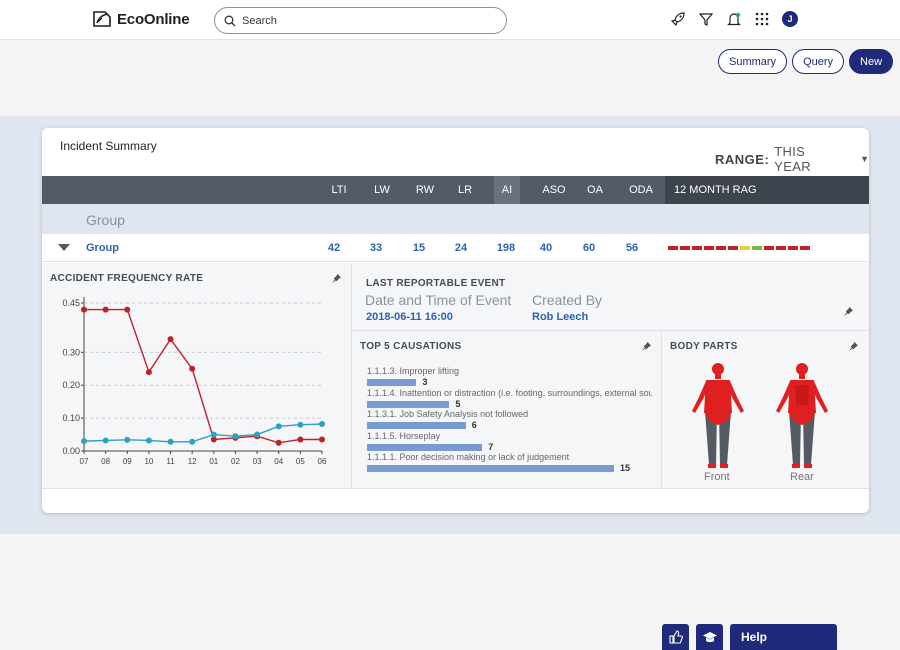 The image size is (900, 650). What do you see at coordinates (64, 247) in the screenshot?
I see `collapse-triangle-icon` at bounding box center [64, 247].